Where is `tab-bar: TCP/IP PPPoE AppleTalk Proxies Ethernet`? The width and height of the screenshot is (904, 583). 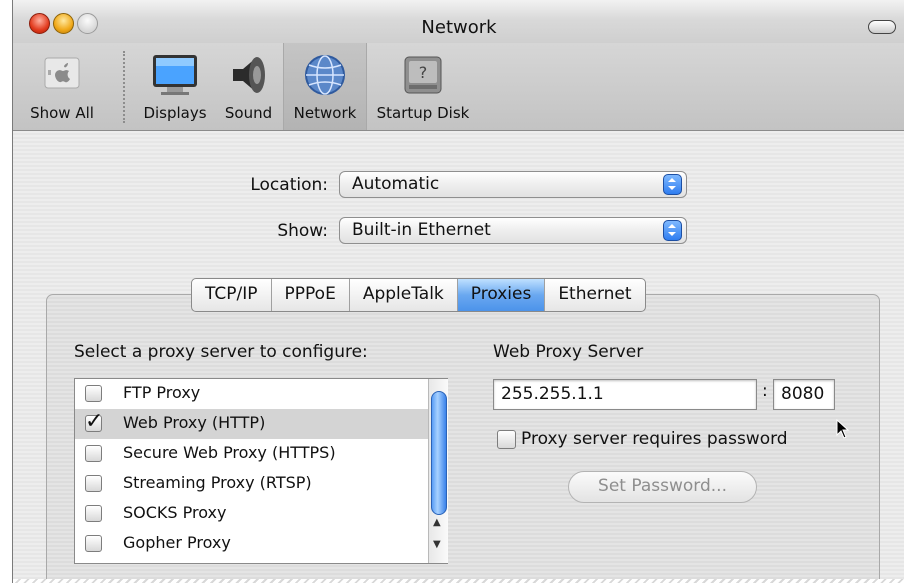
tab-bar: TCP/IP PPPoE AppleTalk Proxies Ethernet is located at coordinates (418, 295).